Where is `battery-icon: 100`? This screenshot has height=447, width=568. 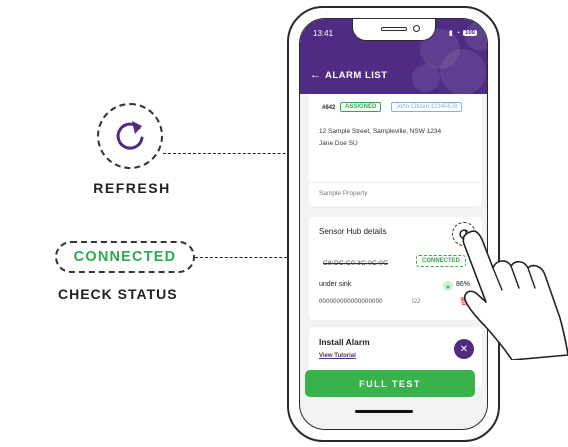
battery-icon: 100 is located at coordinates (469, 33).